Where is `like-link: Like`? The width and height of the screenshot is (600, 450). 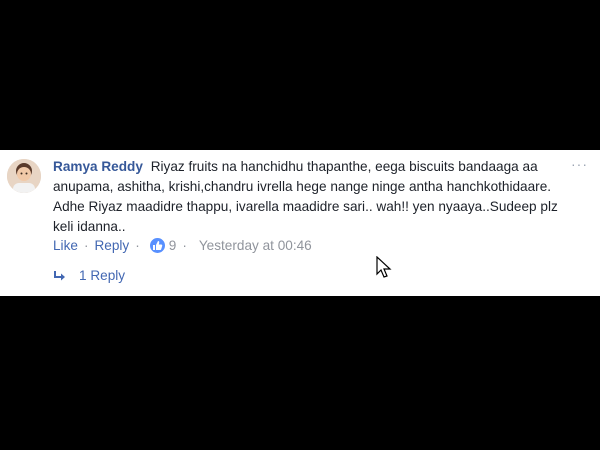 like-link: Like is located at coordinates (65, 245).